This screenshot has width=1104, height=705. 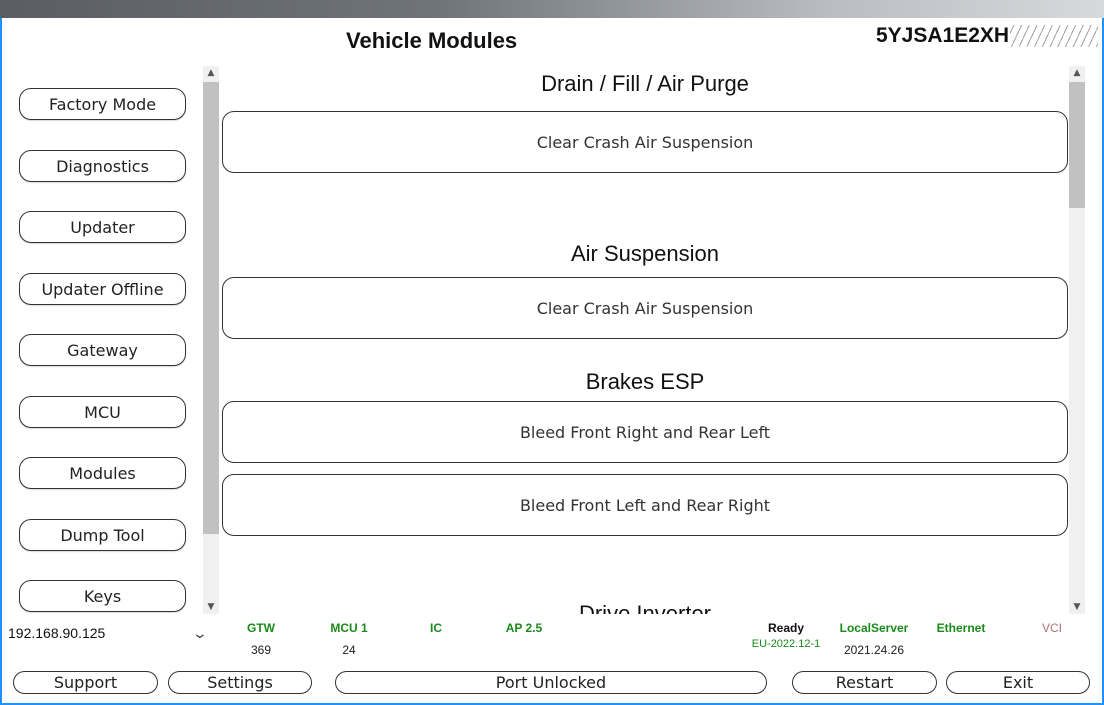 I want to click on status-ap-label: AP 2.5, so click(x=524, y=628).